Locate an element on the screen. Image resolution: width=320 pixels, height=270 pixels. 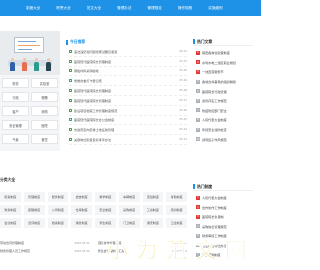
tag-link: 会议制度 is located at coordinates (10, 223).